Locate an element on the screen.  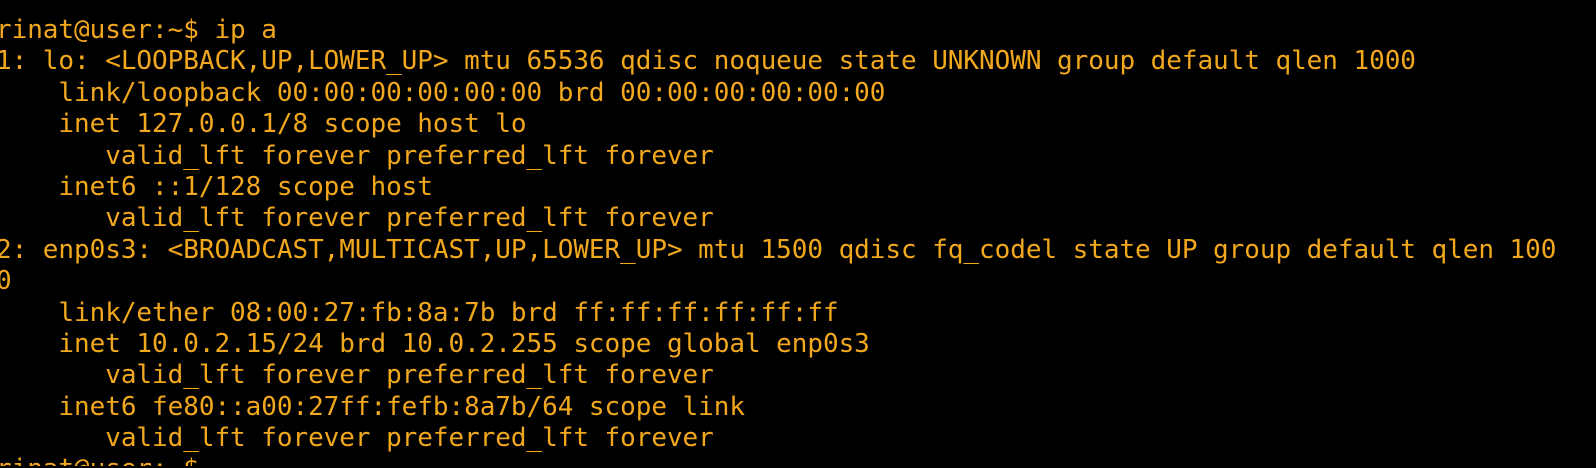
output-line-enp0s3-header-wrap: 0 is located at coordinates (6, 281).